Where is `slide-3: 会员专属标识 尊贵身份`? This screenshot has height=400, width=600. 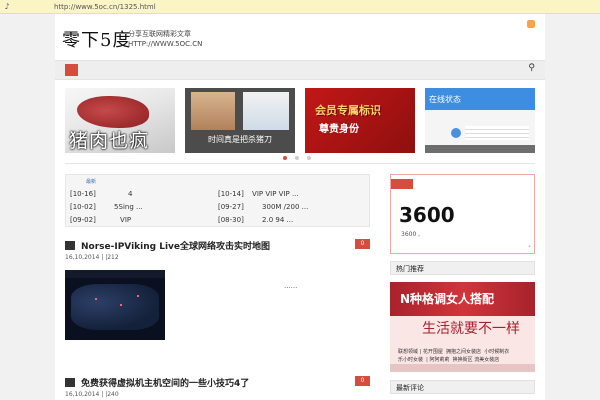 slide-3: 会员专属标识 尊贵身份 is located at coordinates (360, 120).